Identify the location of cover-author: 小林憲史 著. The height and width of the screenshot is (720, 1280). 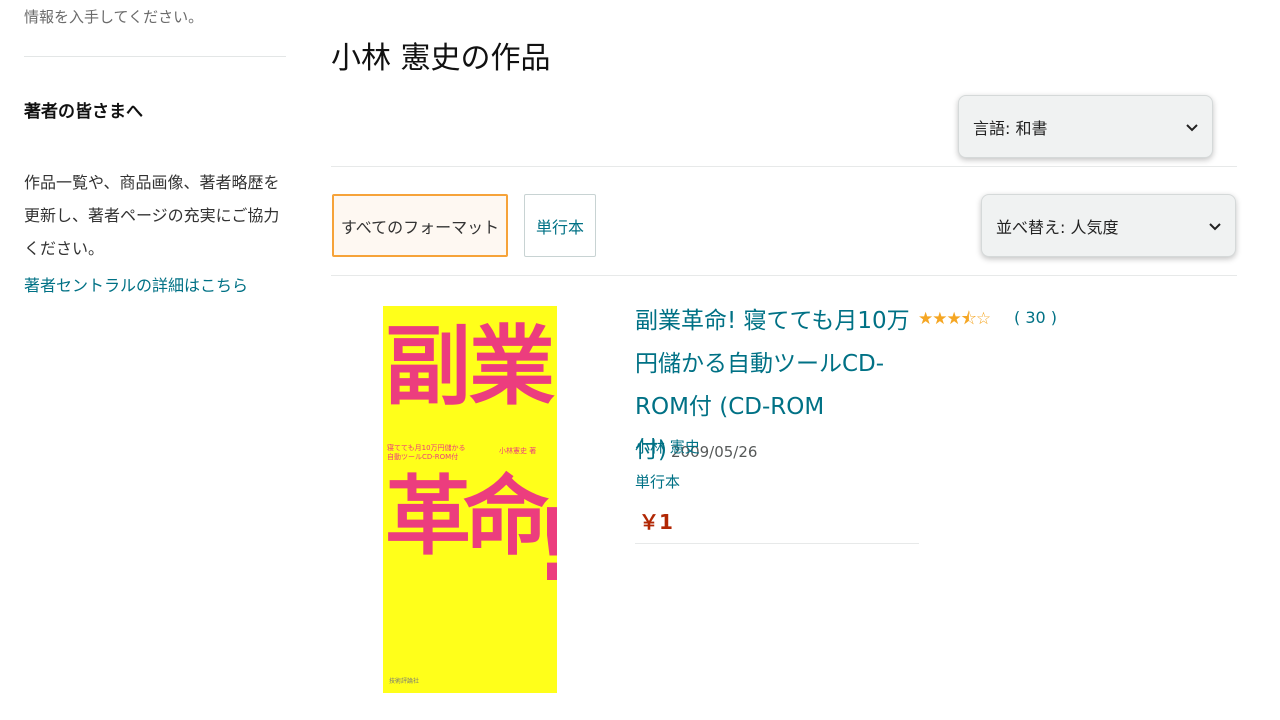
(518, 451).